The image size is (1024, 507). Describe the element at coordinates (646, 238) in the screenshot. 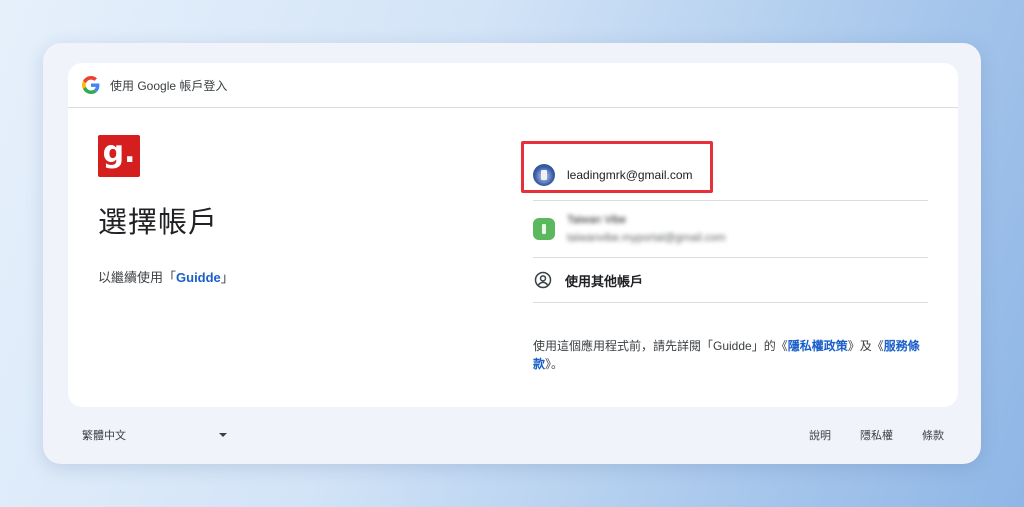

I see `account-email: taiwanvibe.myportal@gmail.com` at that location.